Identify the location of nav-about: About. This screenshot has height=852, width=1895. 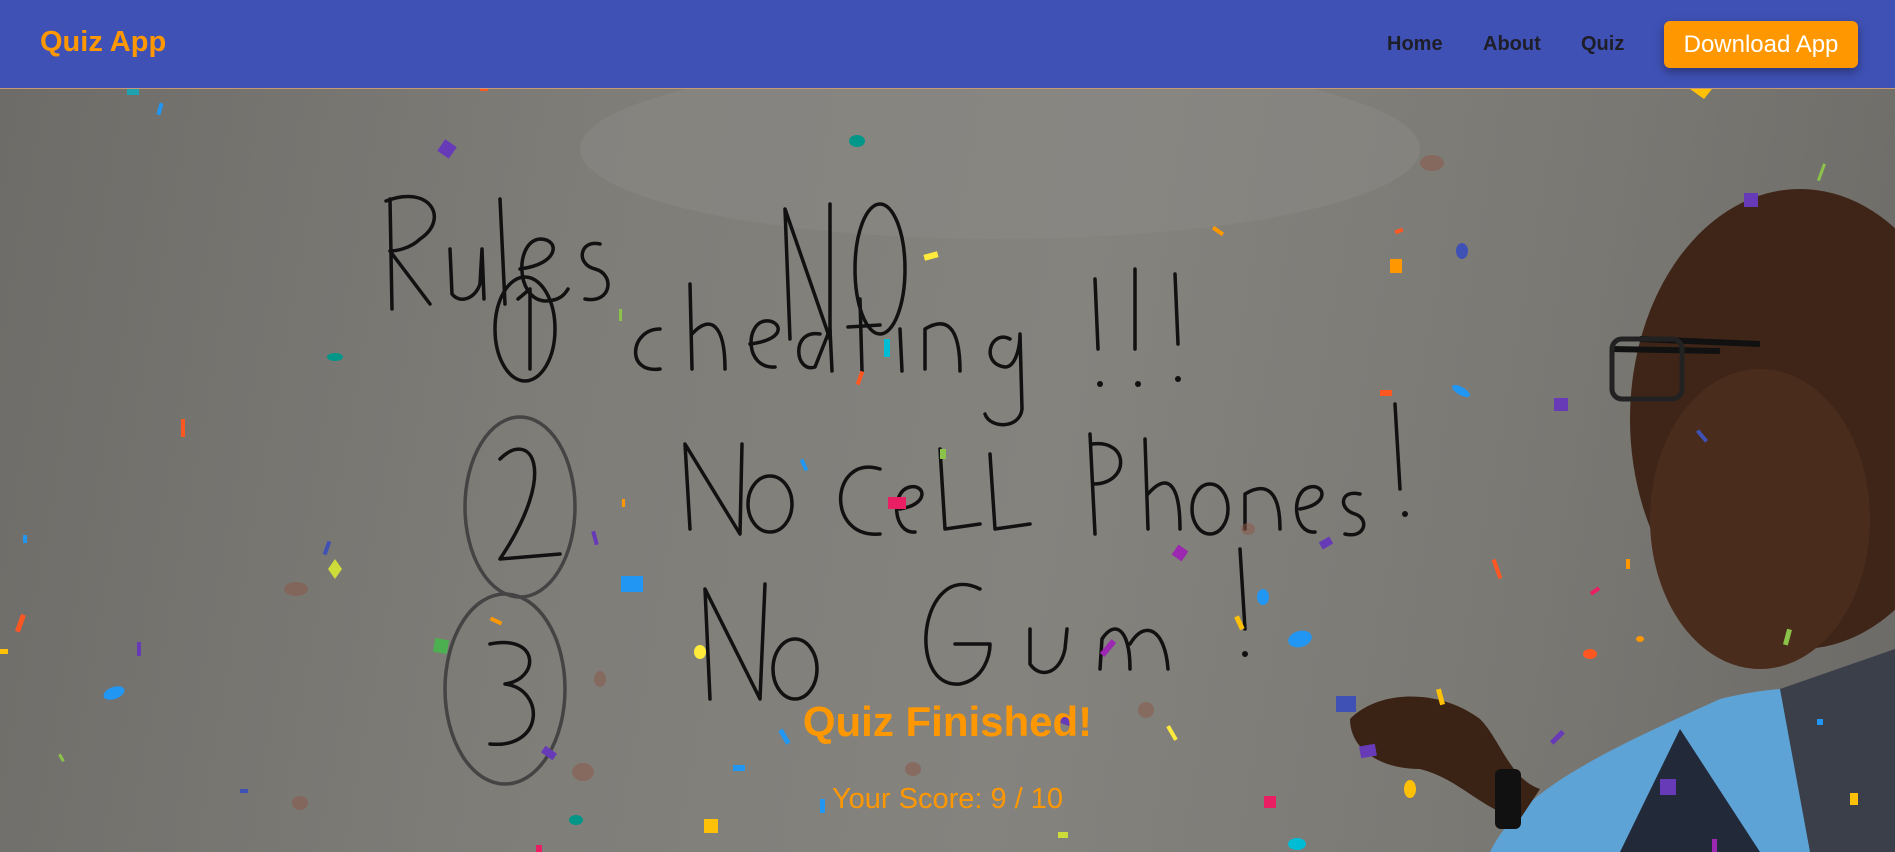
(1512, 44).